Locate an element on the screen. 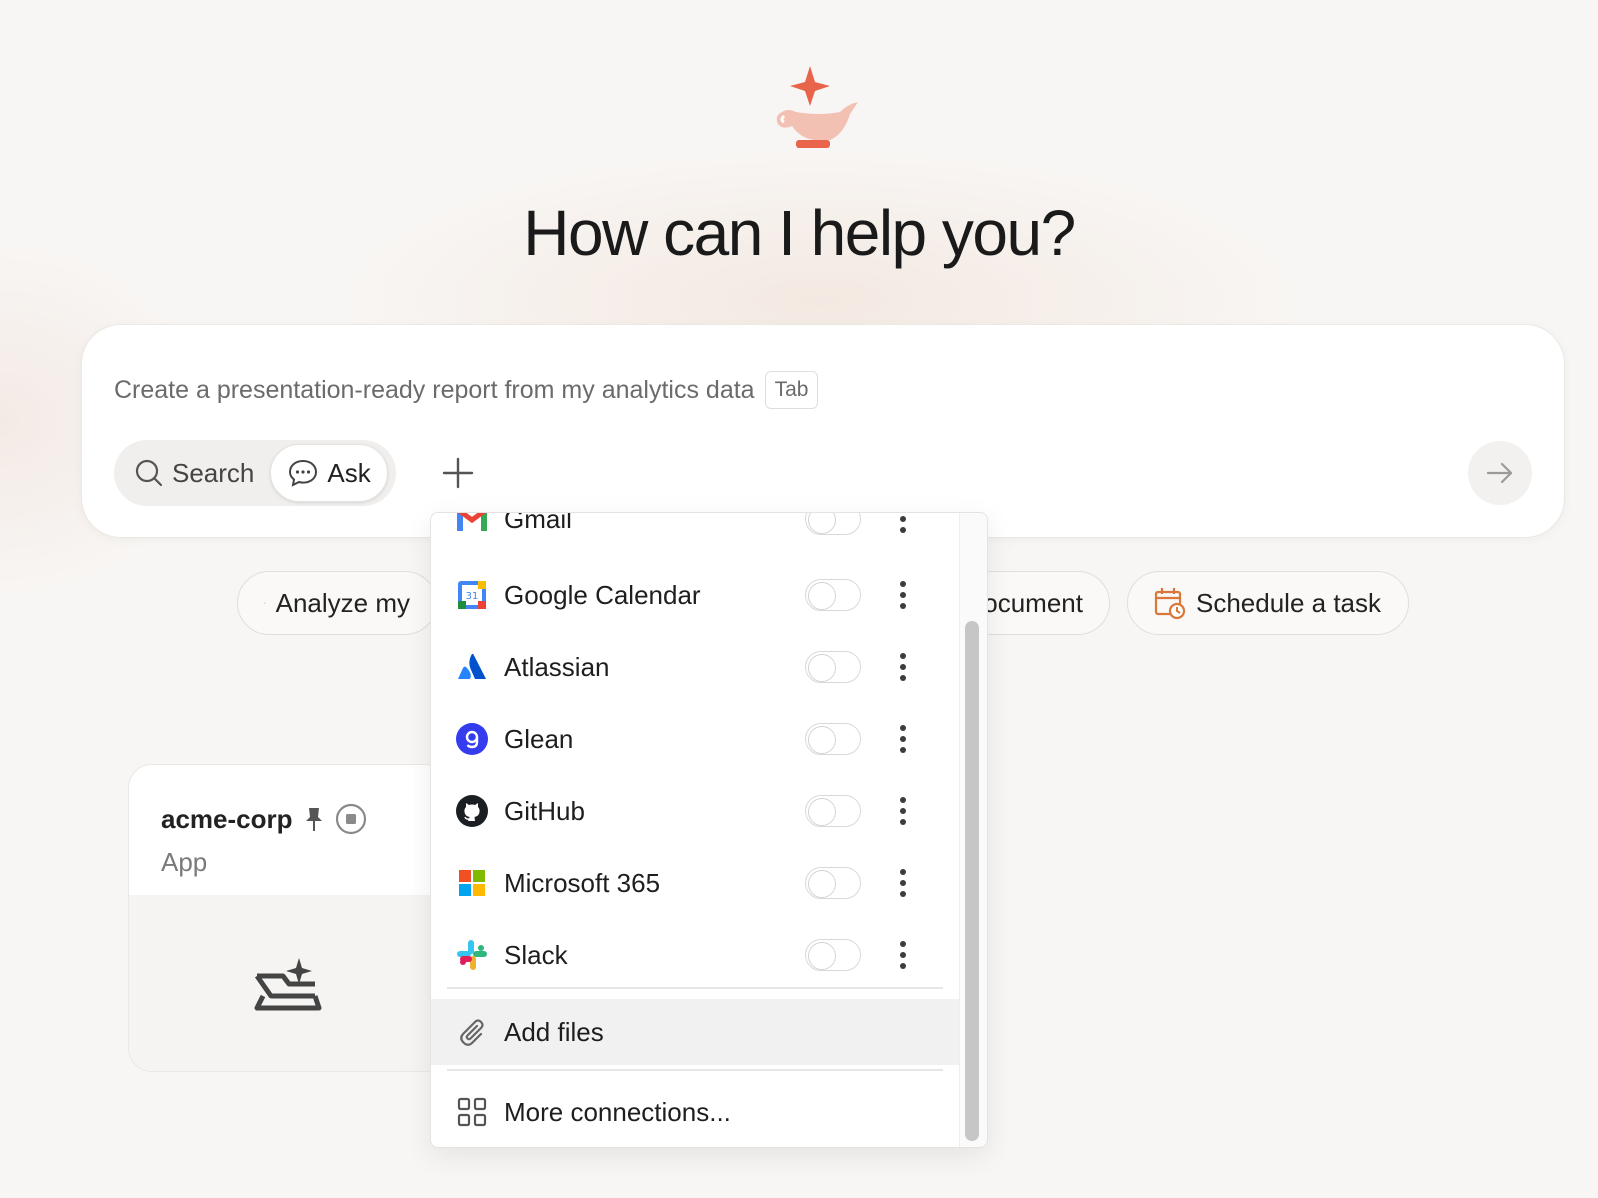 The width and height of the screenshot is (1598, 1198). suggestion-chip-analyze: Analyze my is located at coordinates (337, 603).